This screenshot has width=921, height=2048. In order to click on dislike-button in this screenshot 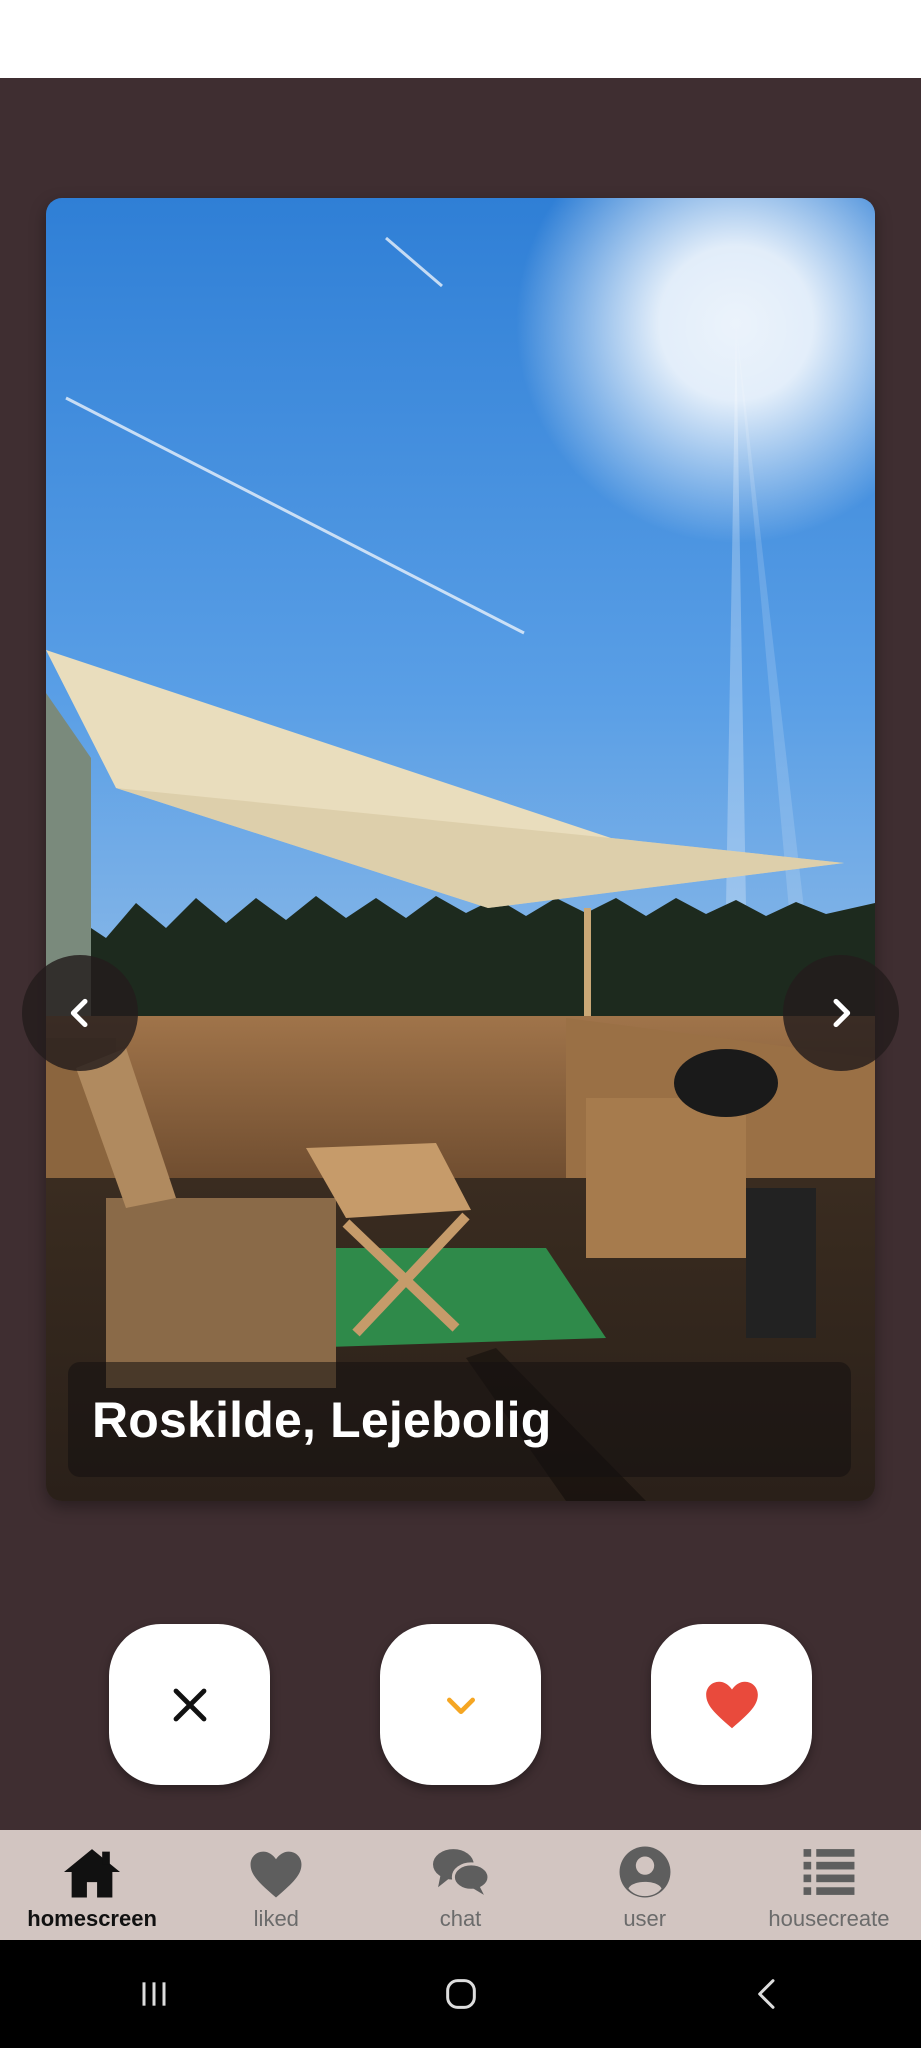, I will do `click(189, 1704)`.